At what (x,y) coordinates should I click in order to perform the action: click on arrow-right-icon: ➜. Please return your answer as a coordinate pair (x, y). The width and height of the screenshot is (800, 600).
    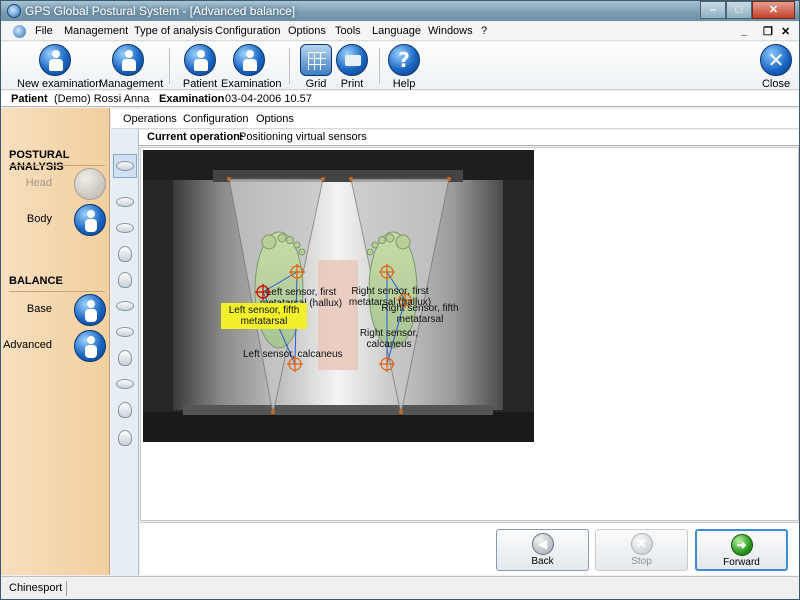
    Looking at the image, I should click on (741, 545).